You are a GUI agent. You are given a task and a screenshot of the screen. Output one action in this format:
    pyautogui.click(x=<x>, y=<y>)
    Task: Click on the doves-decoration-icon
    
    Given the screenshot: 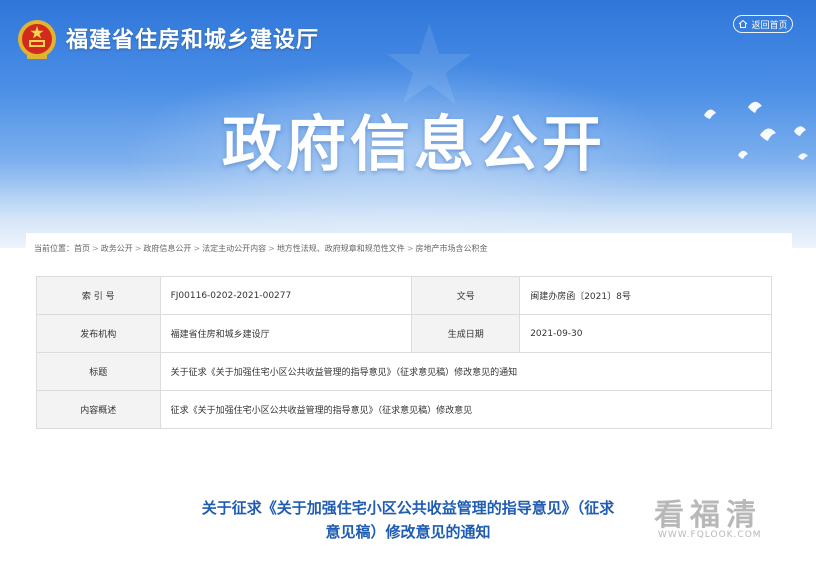 What is the action you would take?
    pyautogui.click(x=756, y=130)
    